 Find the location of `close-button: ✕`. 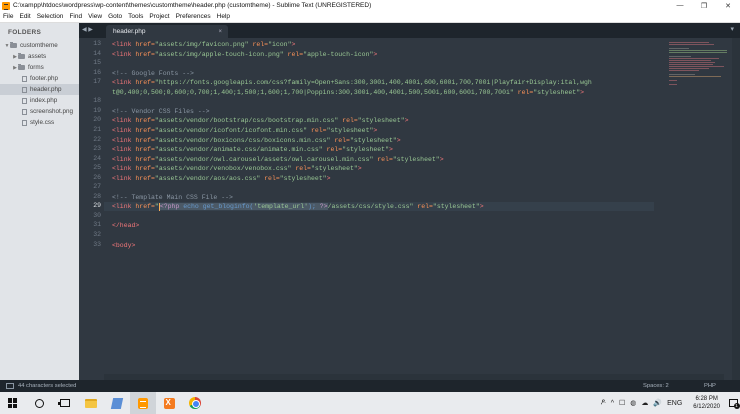

close-button: ✕ is located at coordinates (728, 5).